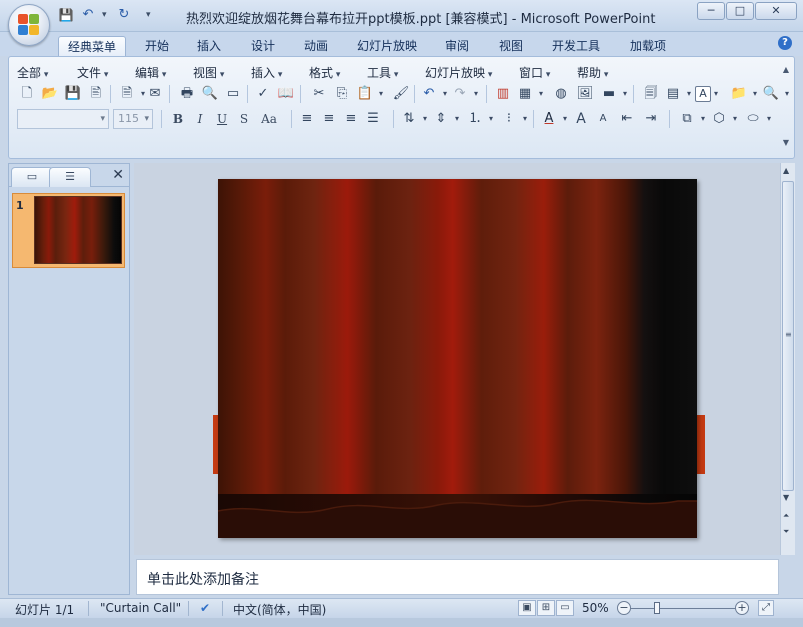 This screenshot has height=627, width=803. I want to click on undo-dropdown-icon: ▾, so click(106, 15).